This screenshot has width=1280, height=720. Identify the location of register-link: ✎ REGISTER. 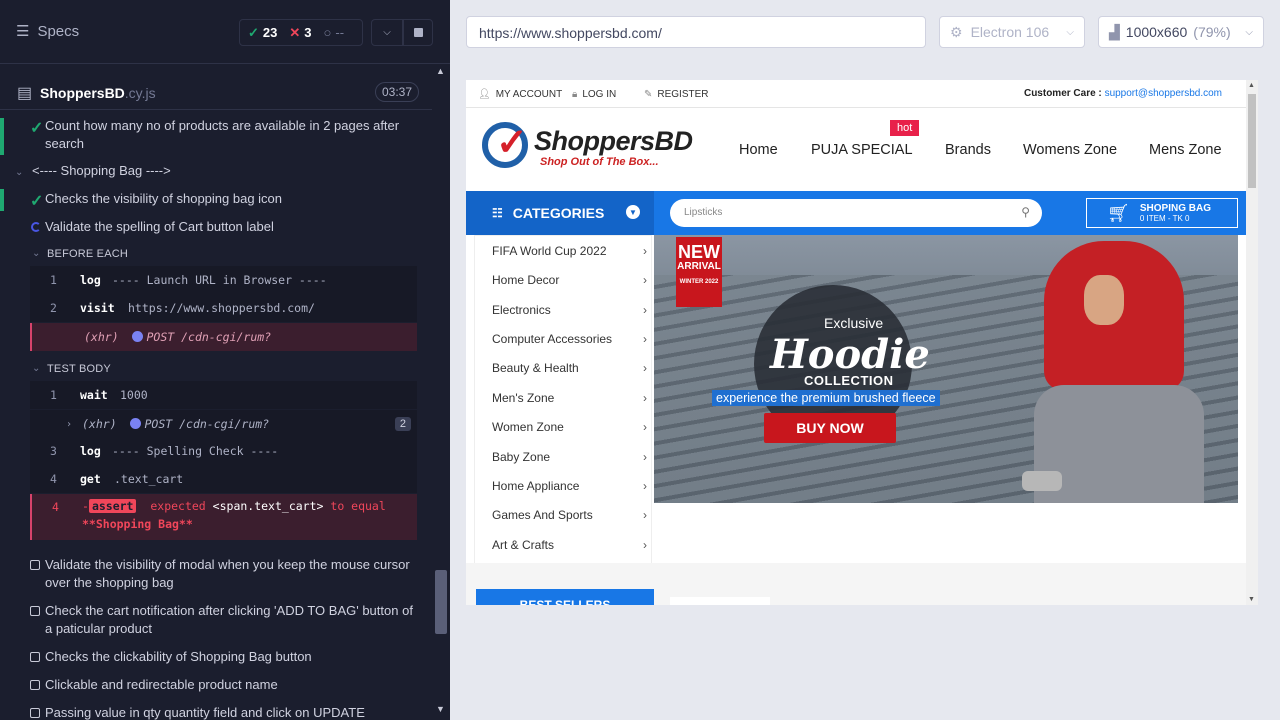
(676, 94).